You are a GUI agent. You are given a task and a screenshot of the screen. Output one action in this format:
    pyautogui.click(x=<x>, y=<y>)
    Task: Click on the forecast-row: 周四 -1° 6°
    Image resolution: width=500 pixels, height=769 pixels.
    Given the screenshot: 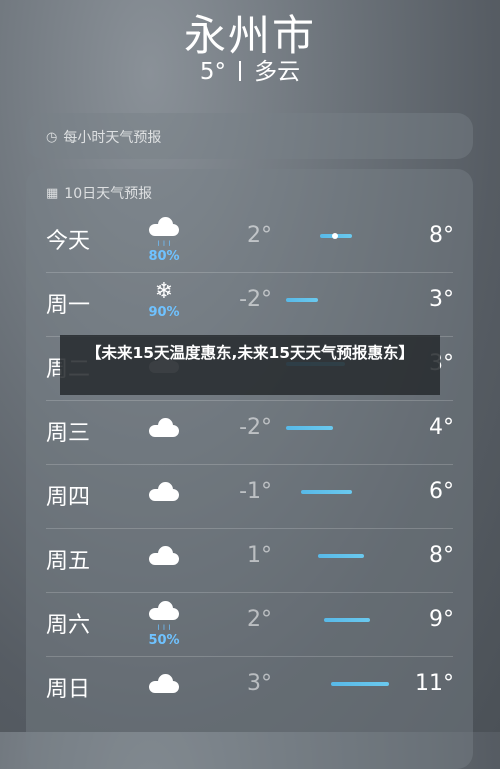 What is the action you would take?
    pyautogui.click(x=249, y=497)
    